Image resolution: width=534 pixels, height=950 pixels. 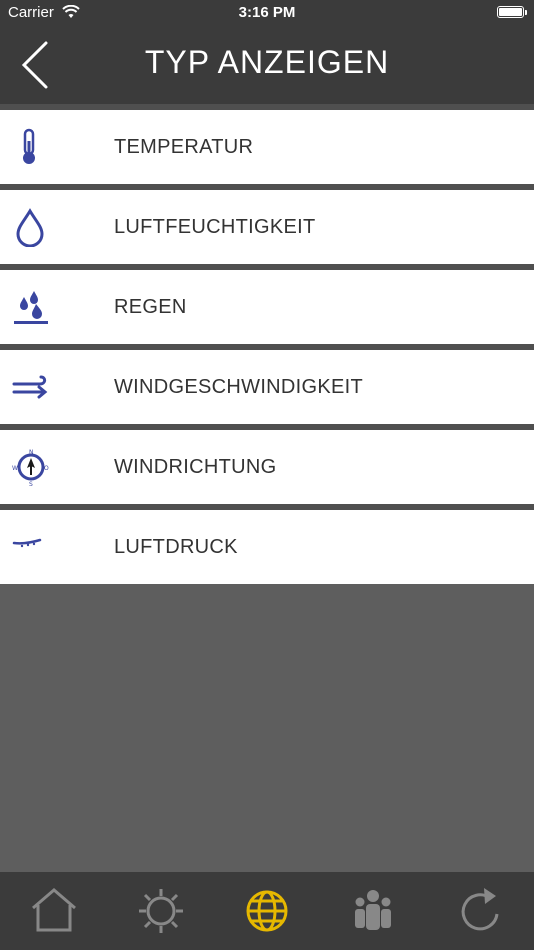 I want to click on header: Carrier 3:16 PM TYP ANZEIGEN, so click(x=267, y=52).